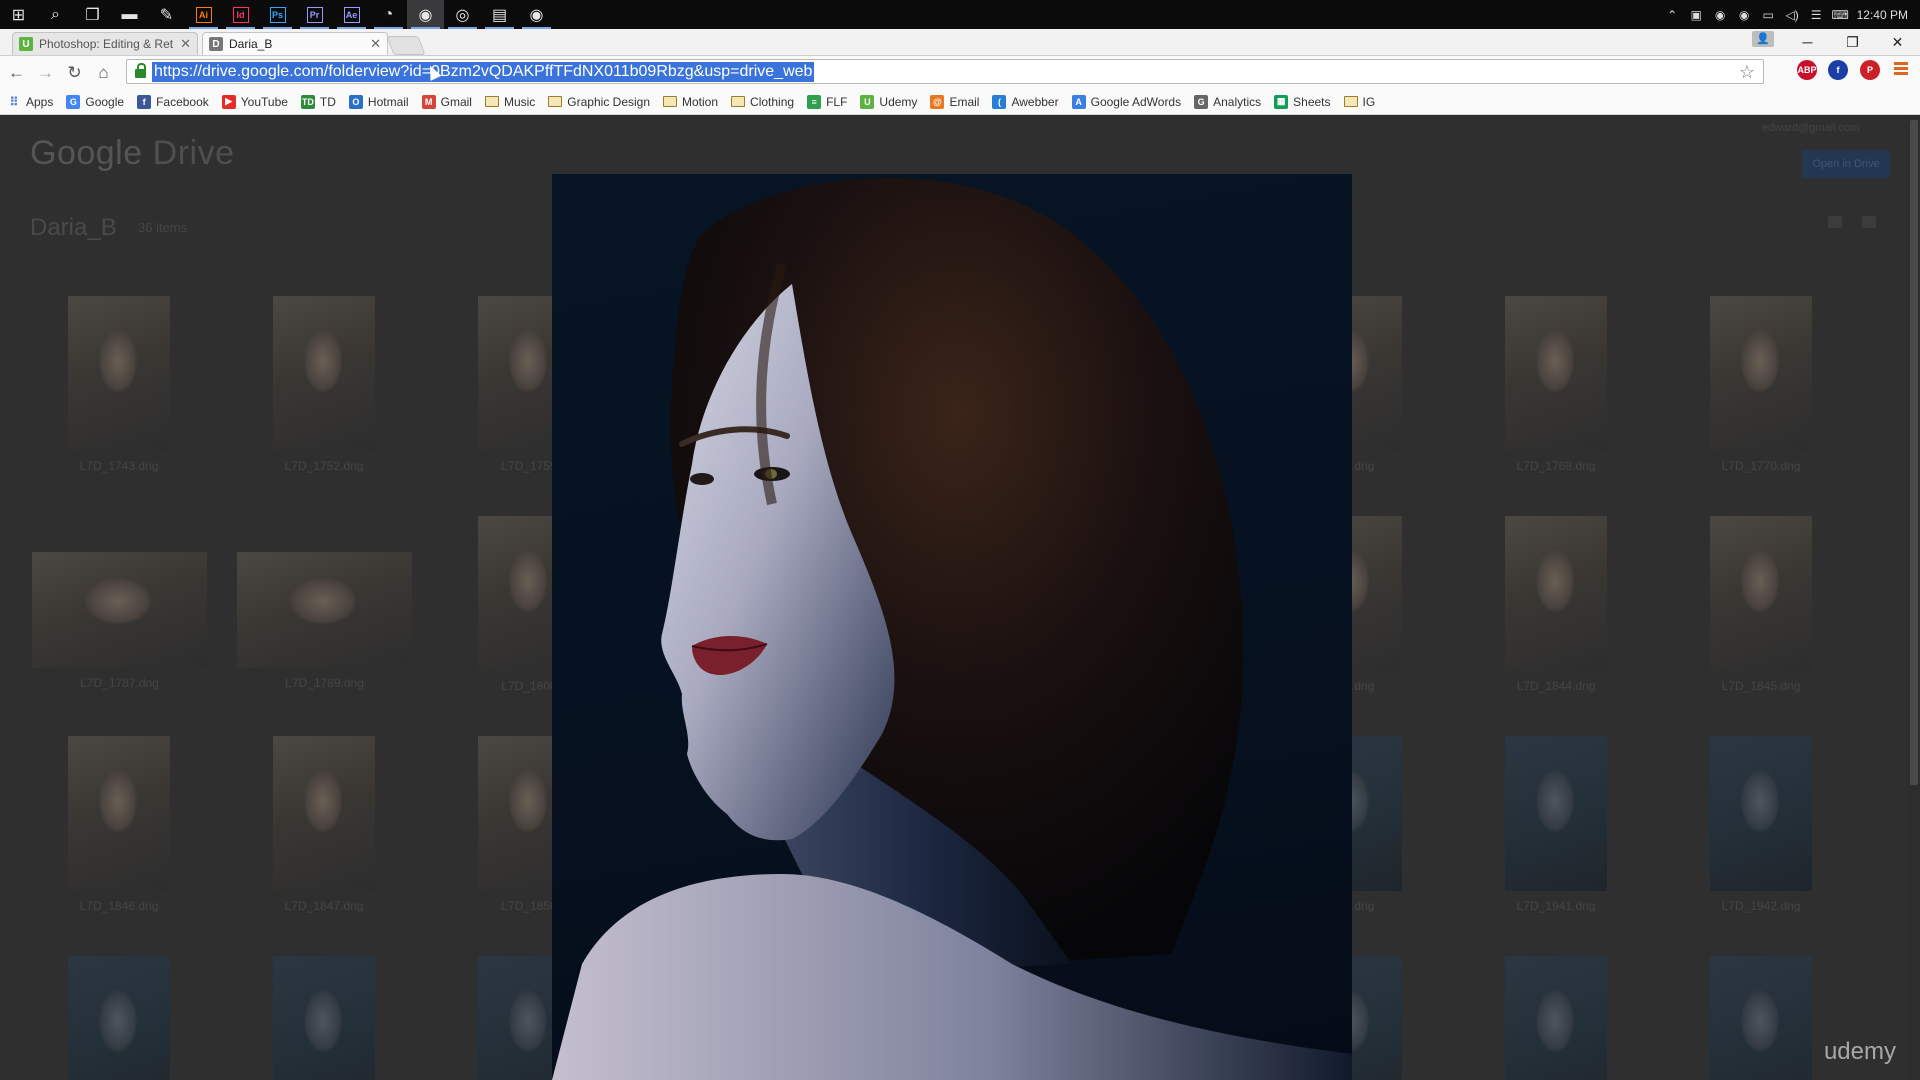 This screenshot has height=1080, width=1920. I want to click on bookmark-music: Music, so click(509, 102).